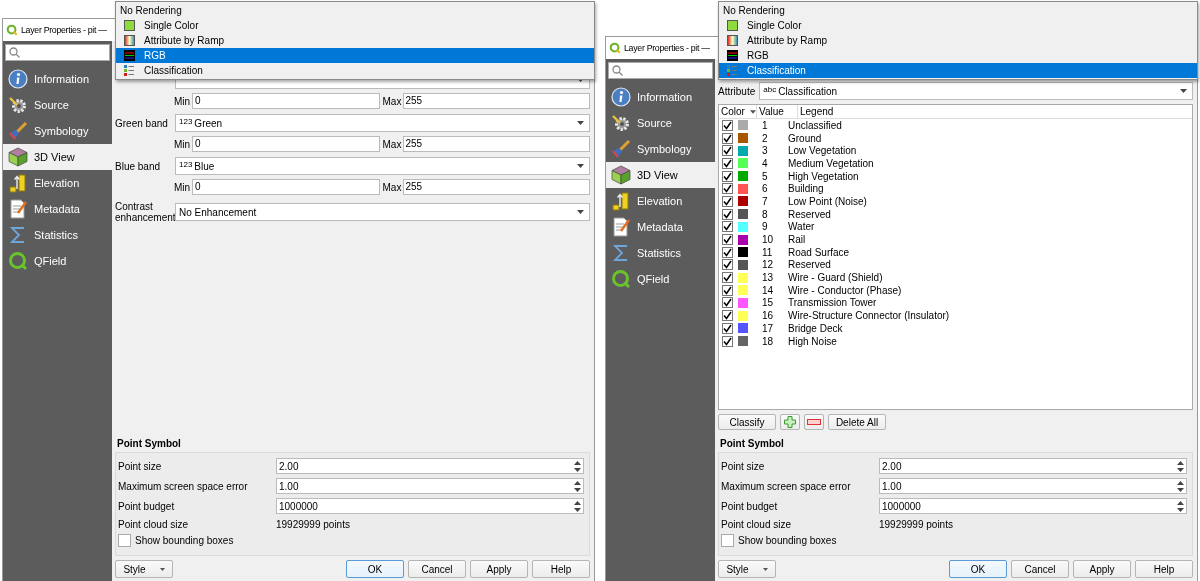 The width and height of the screenshot is (1200, 581). What do you see at coordinates (777, 111) in the screenshot?
I see `column-header: Value` at bounding box center [777, 111].